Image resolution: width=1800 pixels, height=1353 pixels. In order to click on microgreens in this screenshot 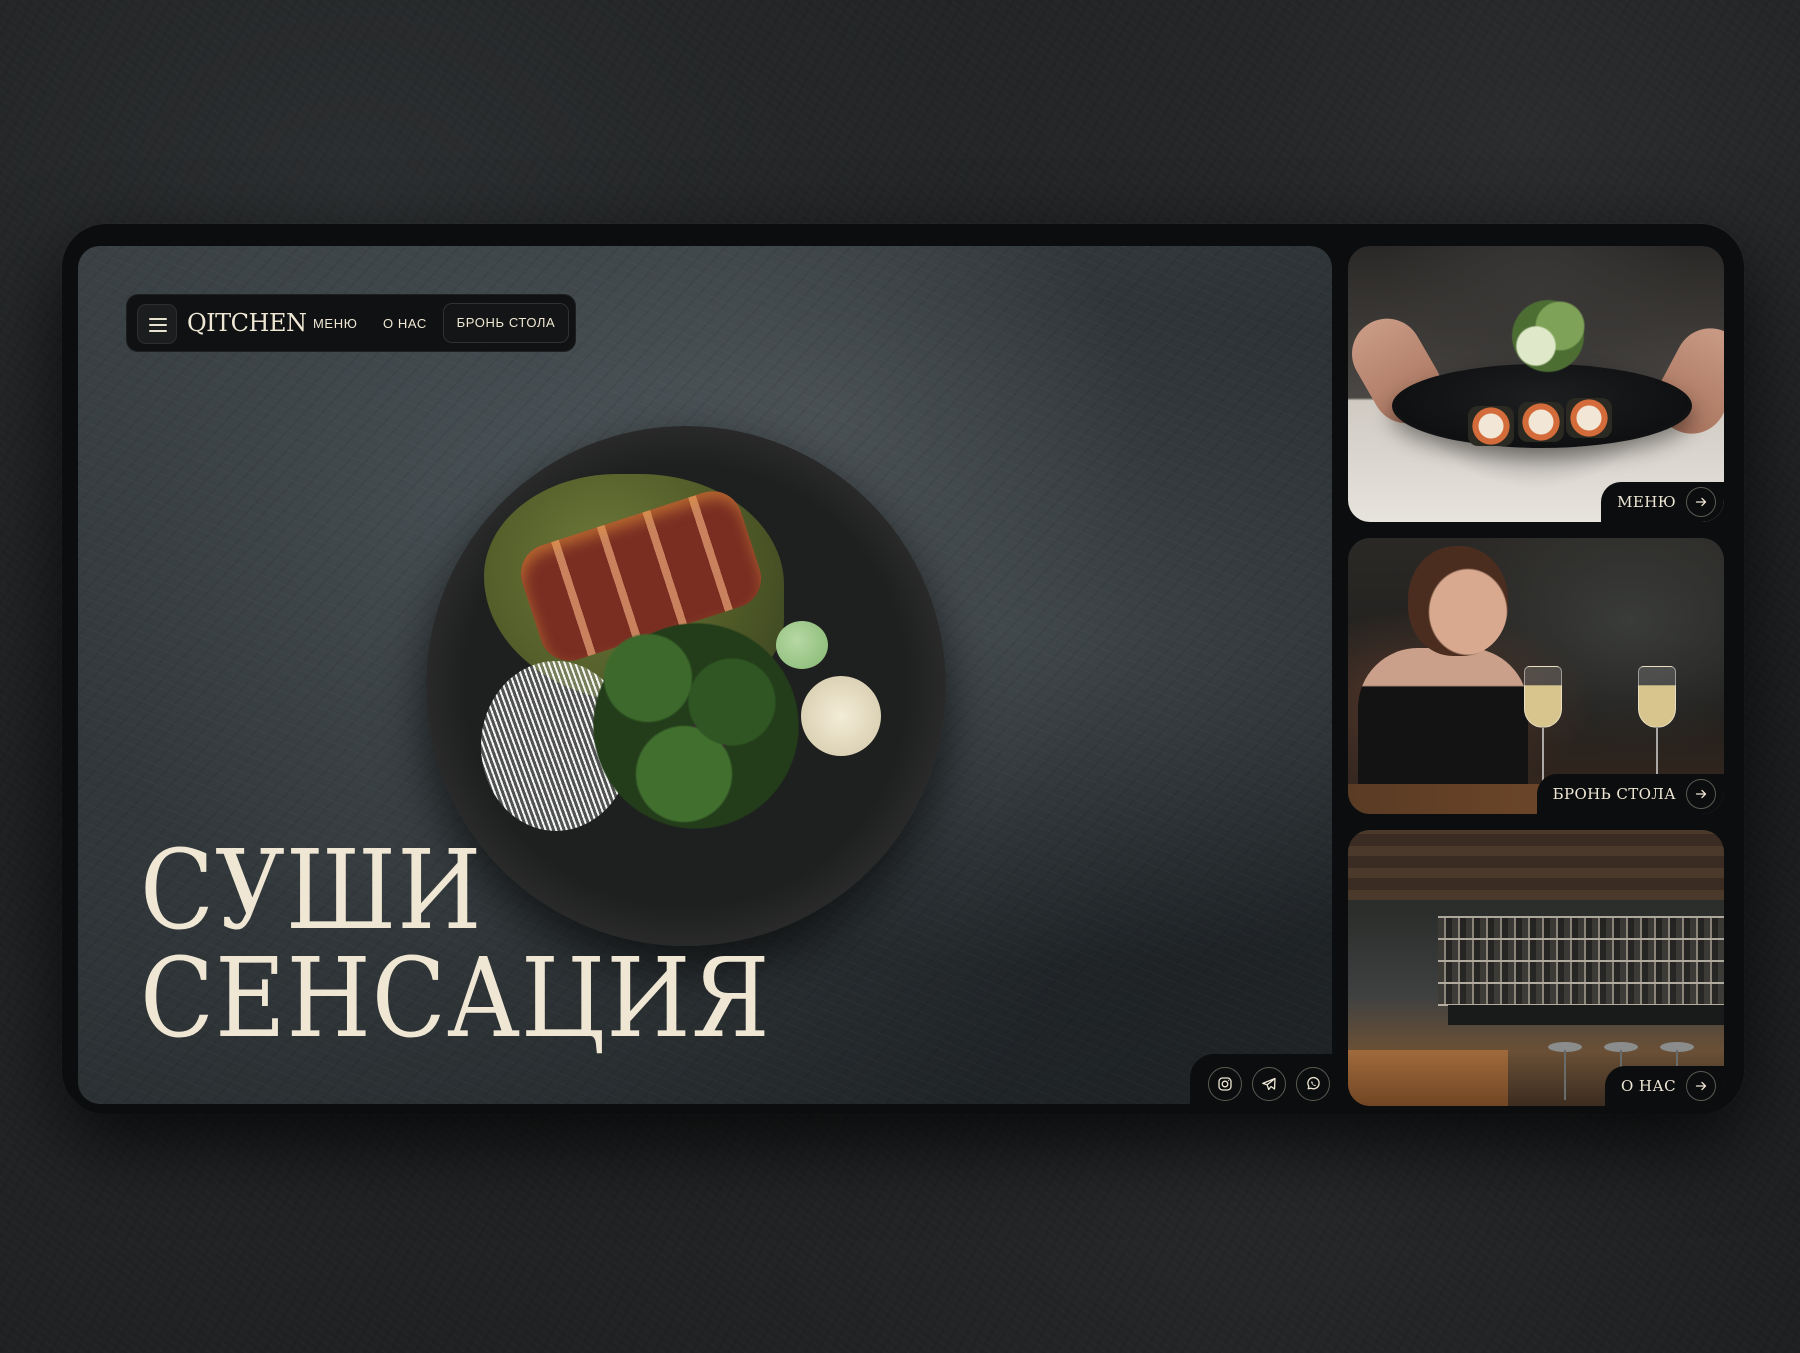, I will do `click(1548, 336)`.